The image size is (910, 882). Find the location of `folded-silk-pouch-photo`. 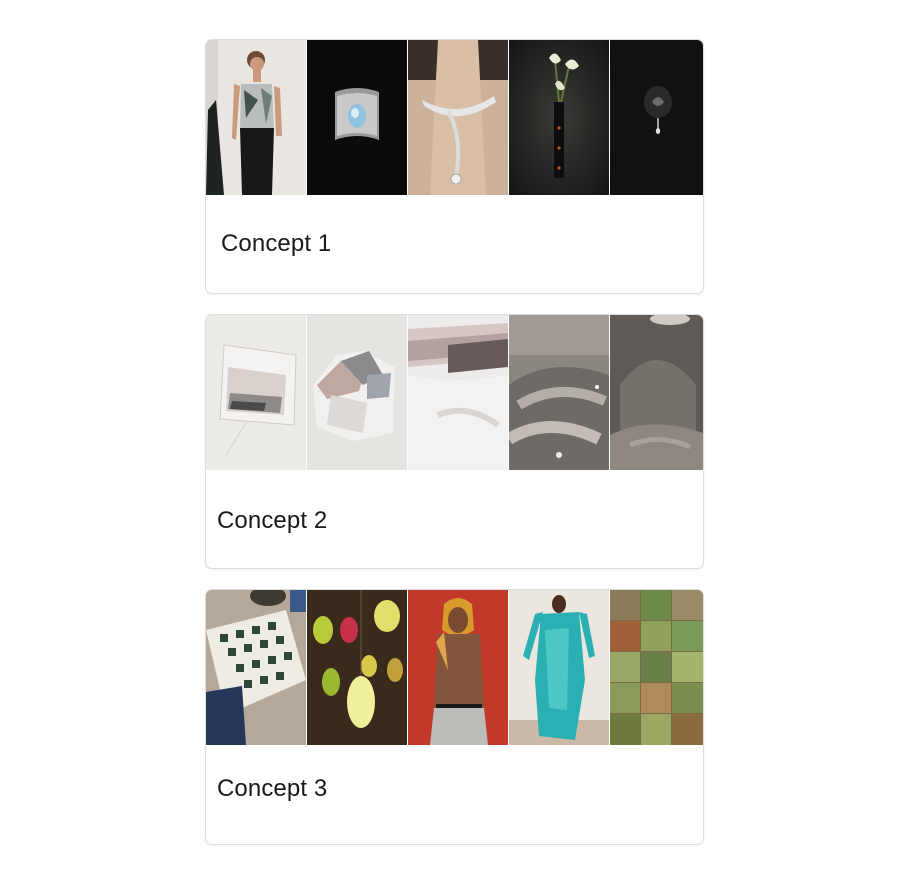

folded-silk-pouch-photo is located at coordinates (357, 392).